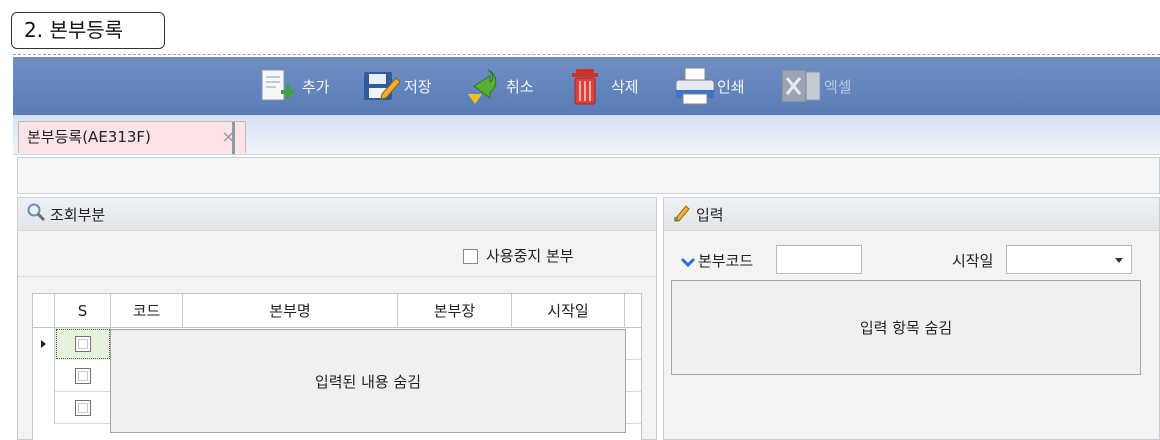 This screenshot has height=440, width=1160. What do you see at coordinates (89, 137) in the screenshot?
I see `tab-label: 본부등록(AE313F)` at bounding box center [89, 137].